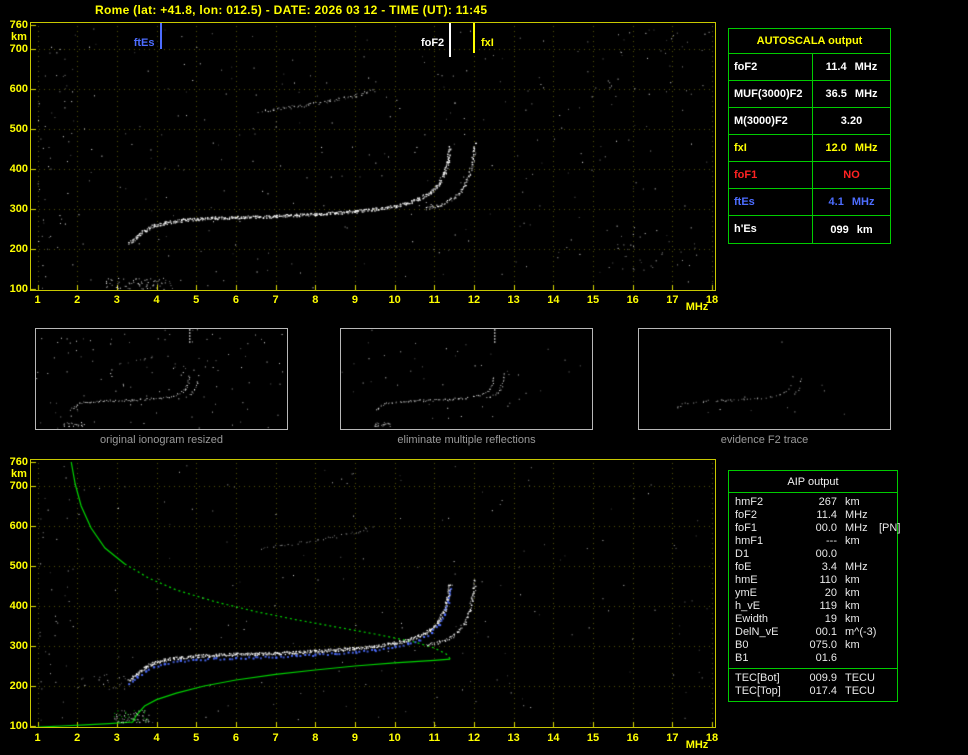 The height and width of the screenshot is (755, 968). Describe the element at coordinates (593, 300) in the screenshot. I see `top-x-tick-15: 15` at that location.